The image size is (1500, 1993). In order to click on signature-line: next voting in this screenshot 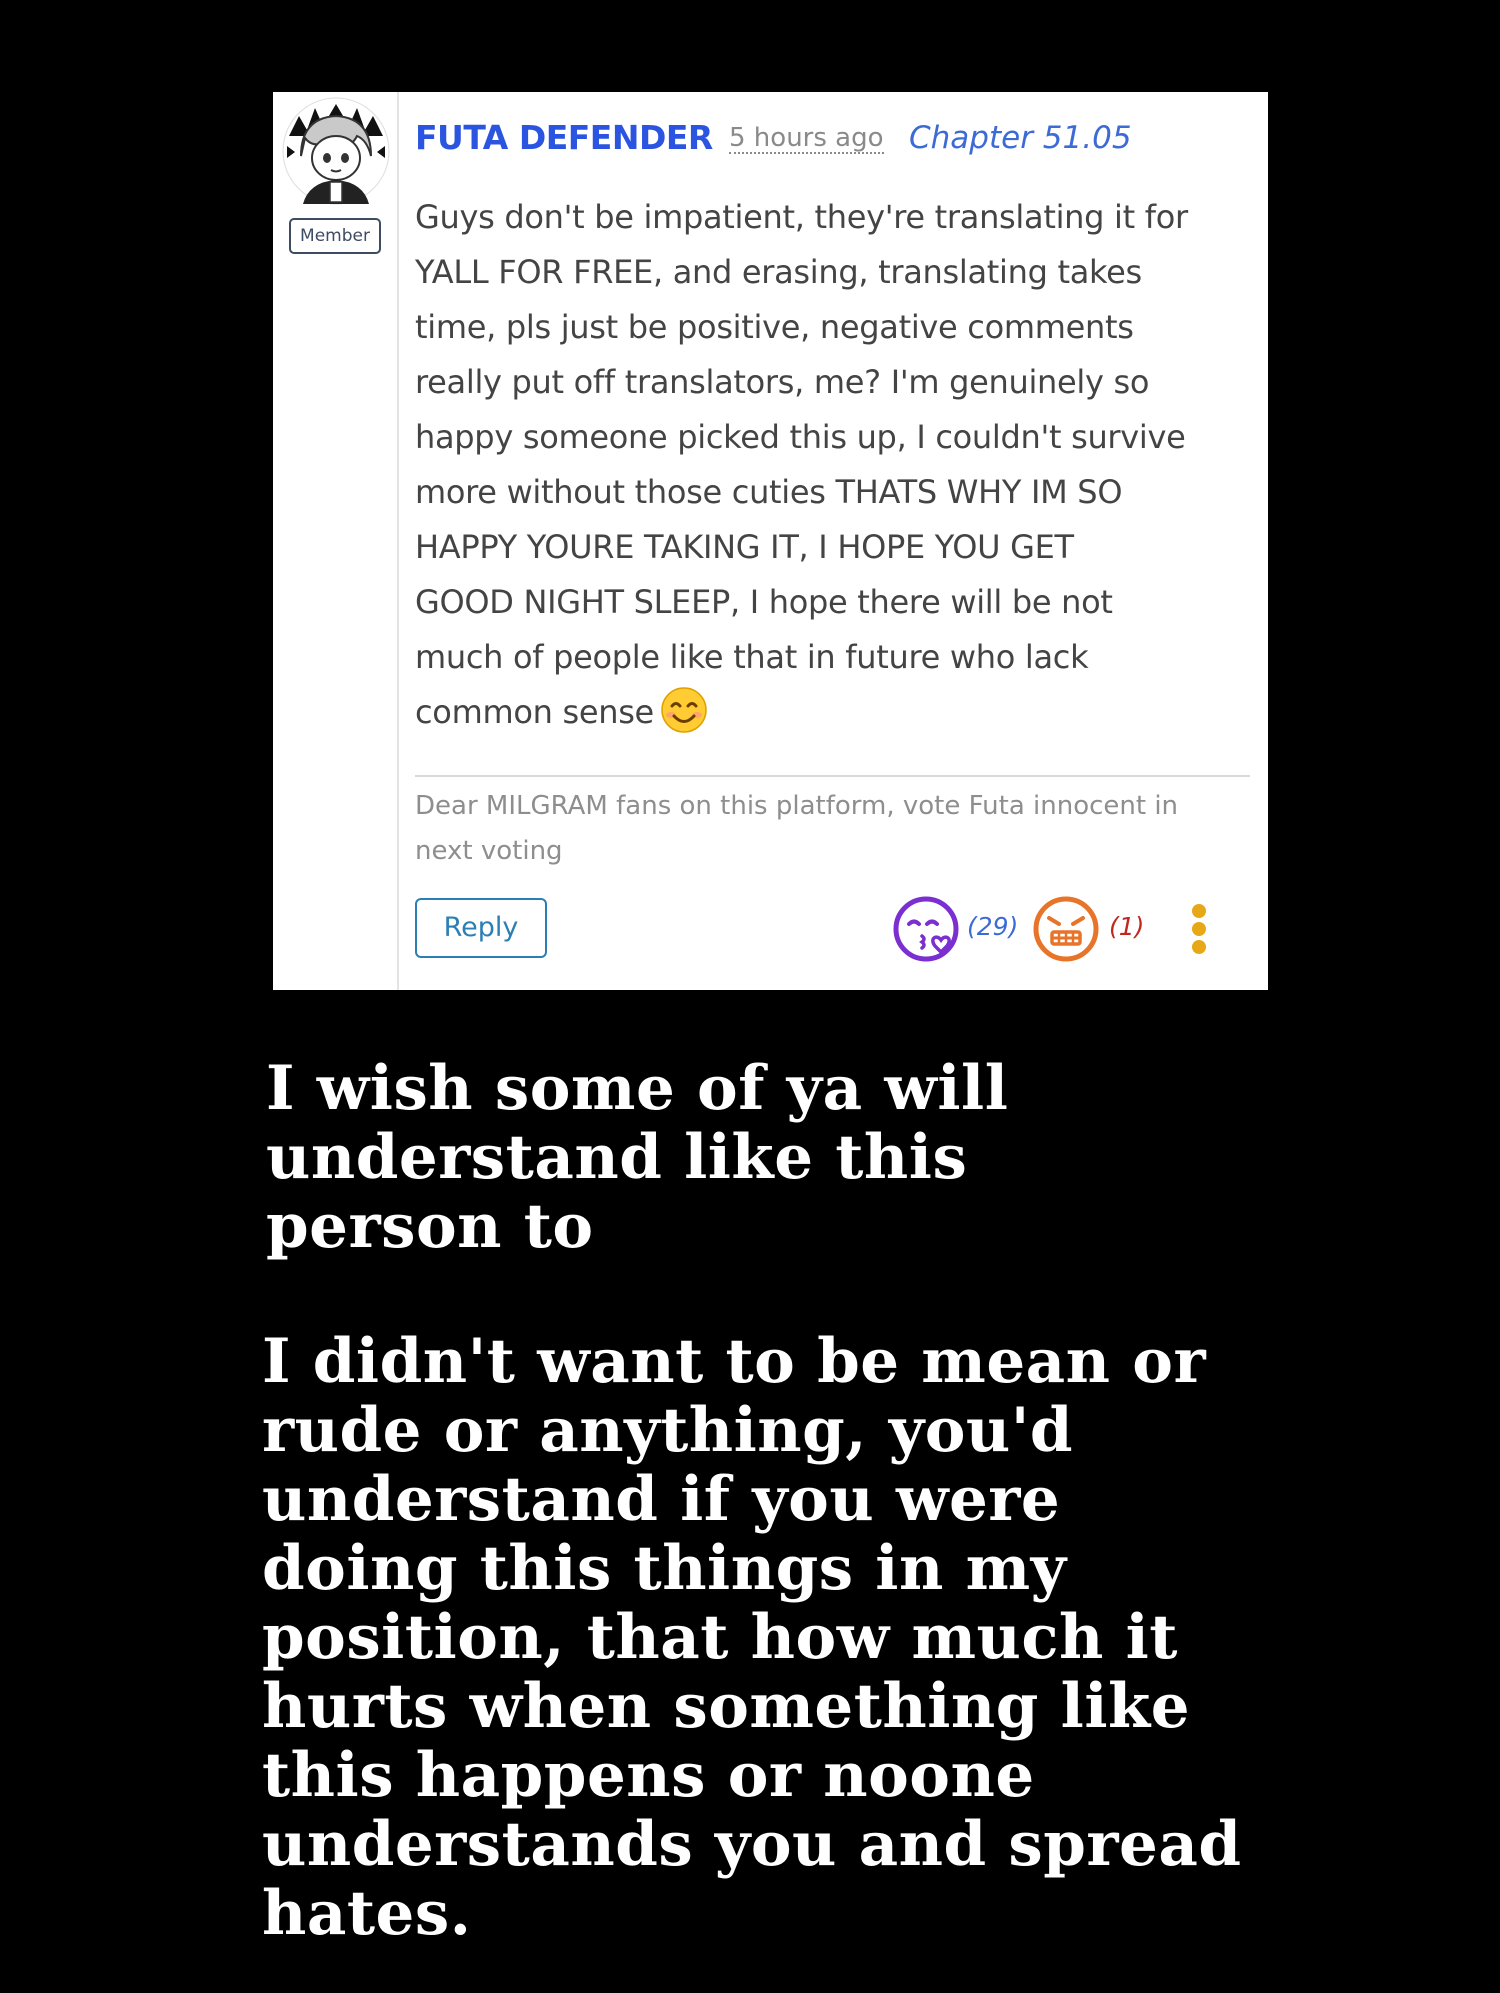, I will do `click(489, 851)`.